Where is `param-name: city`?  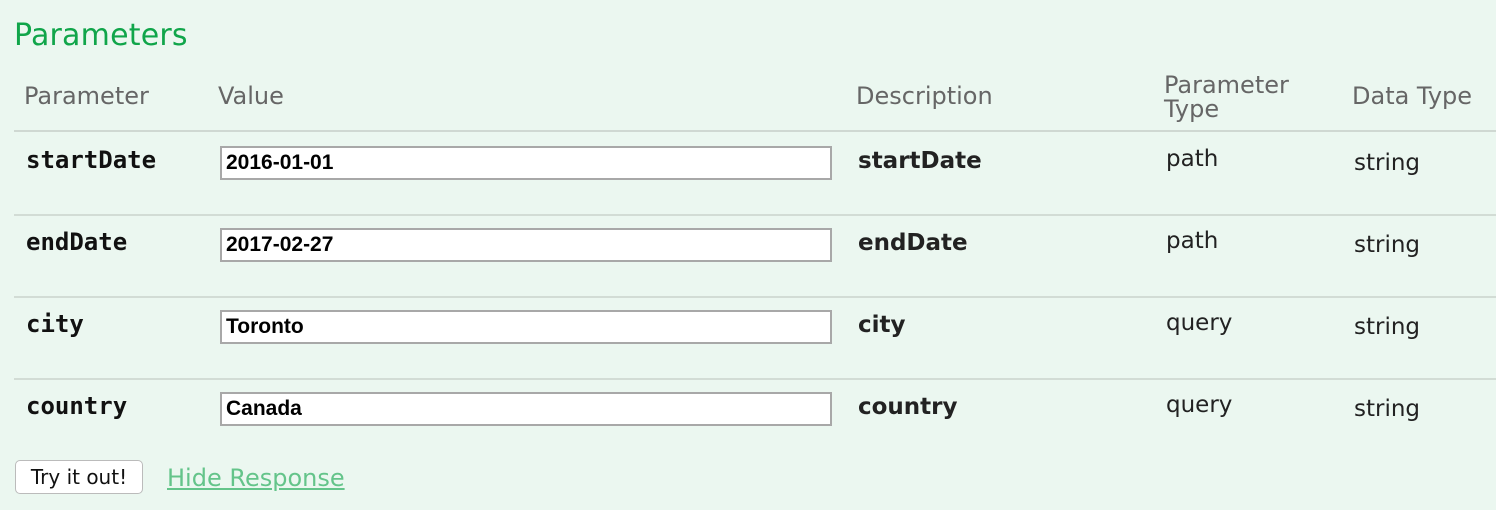 param-name: city is located at coordinates (55, 324).